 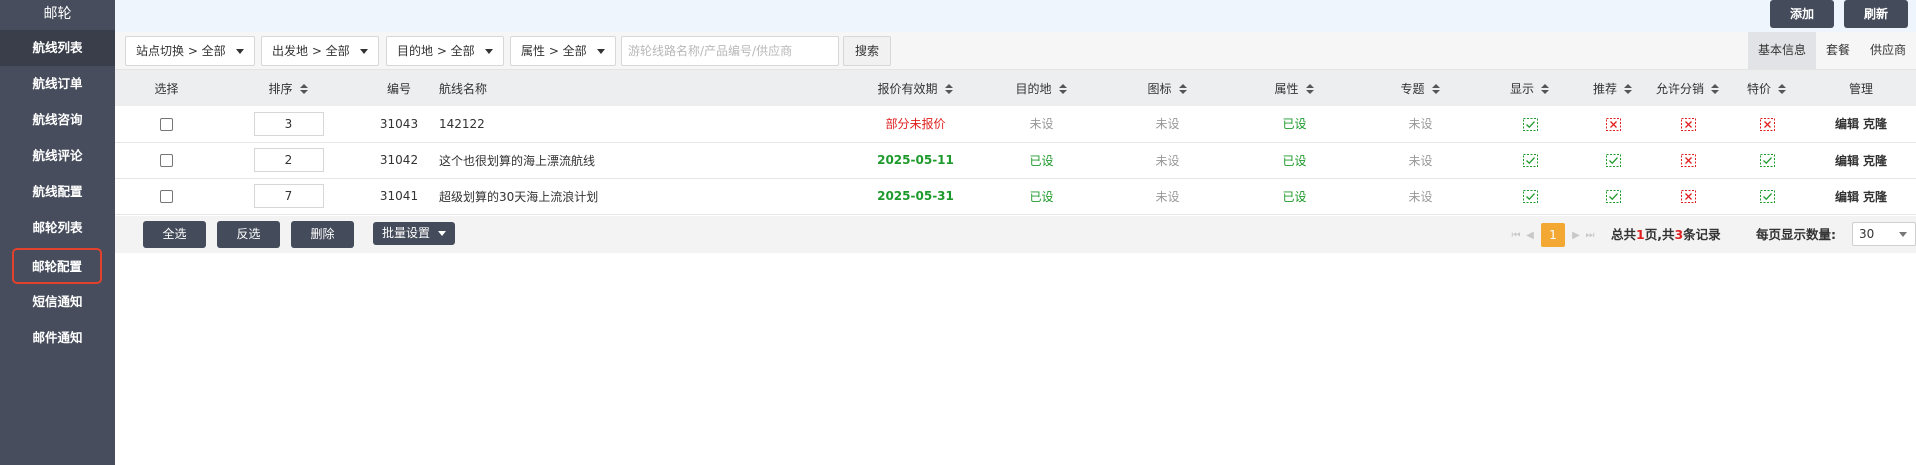 I want to click on first-page-icon: ⏮, so click(x=1516, y=235).